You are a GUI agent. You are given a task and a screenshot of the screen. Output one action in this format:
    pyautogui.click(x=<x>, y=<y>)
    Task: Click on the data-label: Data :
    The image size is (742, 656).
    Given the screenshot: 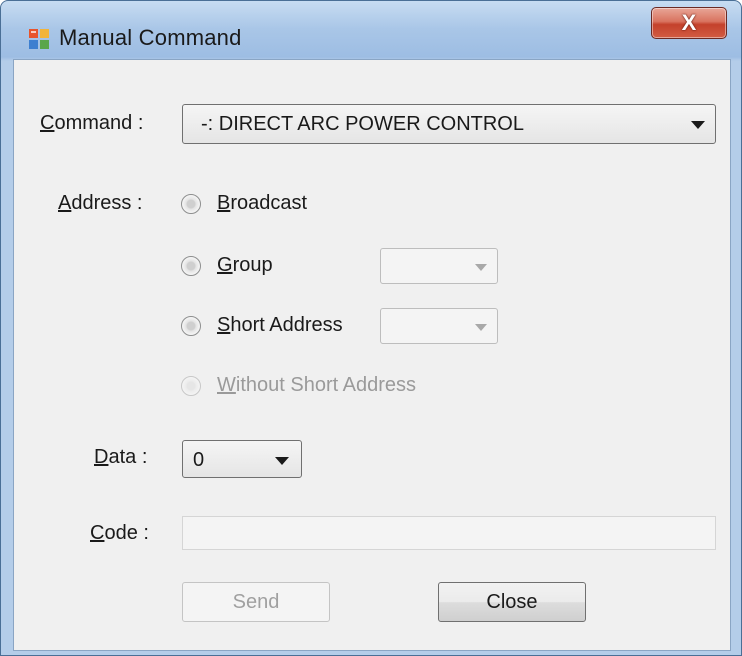 What is the action you would take?
    pyautogui.click(x=121, y=457)
    